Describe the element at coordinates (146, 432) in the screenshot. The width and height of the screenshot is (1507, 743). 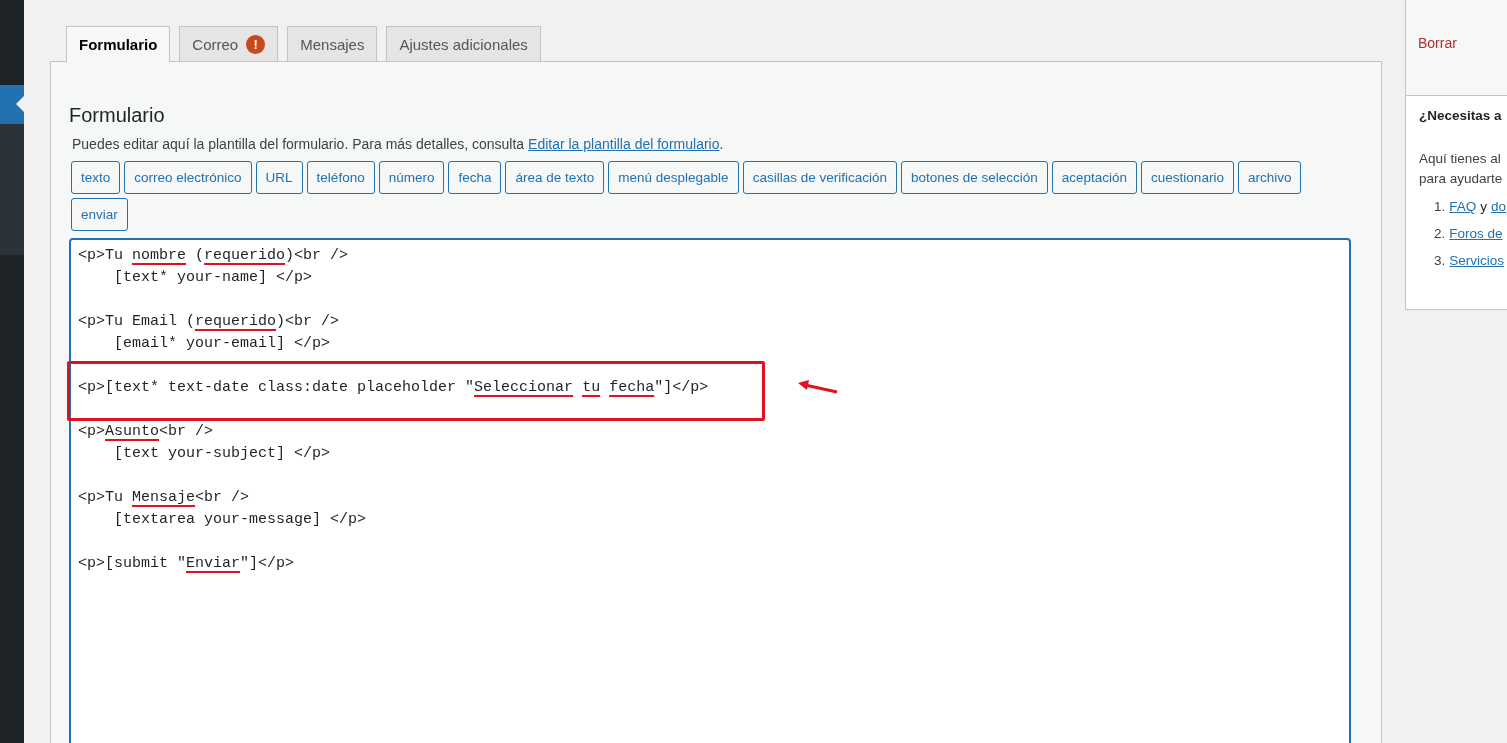
I see `code-line: <p>Asunto<br />` at that location.